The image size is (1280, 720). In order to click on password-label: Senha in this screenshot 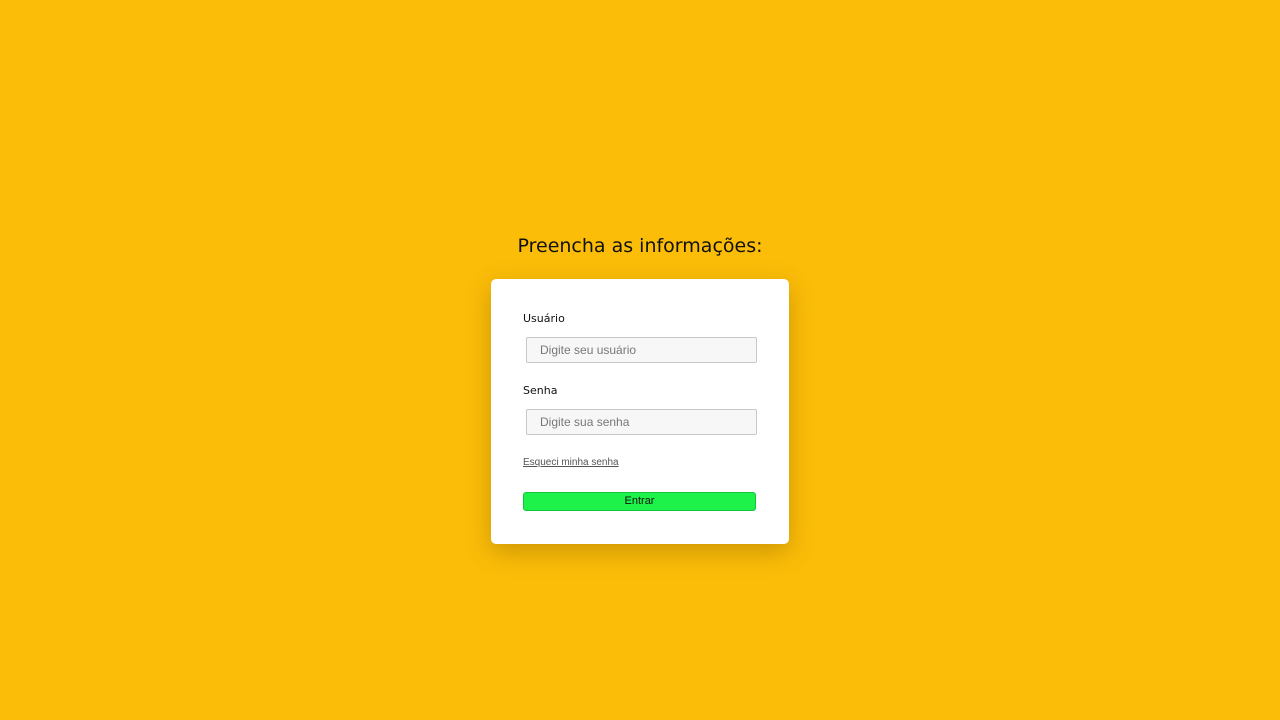, I will do `click(540, 390)`.